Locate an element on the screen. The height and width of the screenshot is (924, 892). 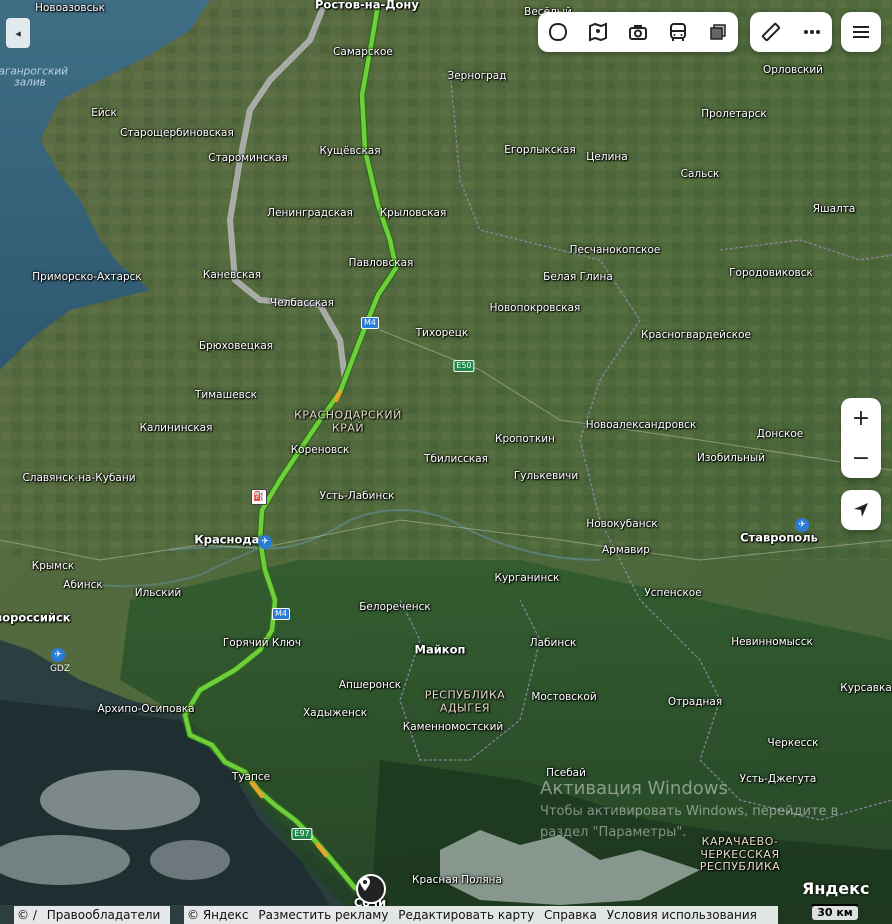
more-icon is located at coordinates (812, 32).